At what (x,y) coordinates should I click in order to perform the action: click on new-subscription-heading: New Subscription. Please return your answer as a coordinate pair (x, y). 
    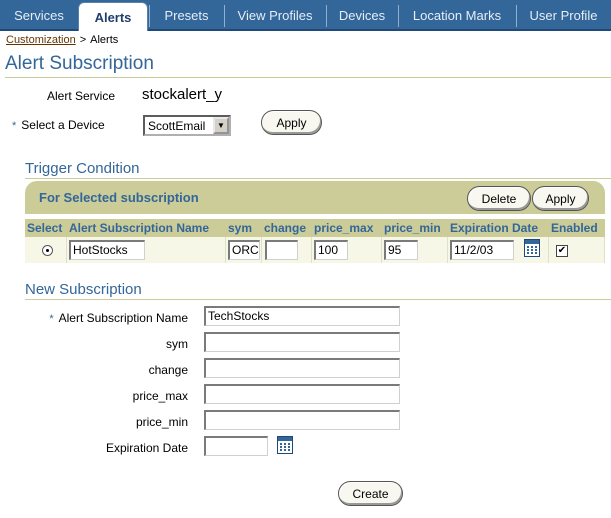
    Looking at the image, I should click on (318, 290).